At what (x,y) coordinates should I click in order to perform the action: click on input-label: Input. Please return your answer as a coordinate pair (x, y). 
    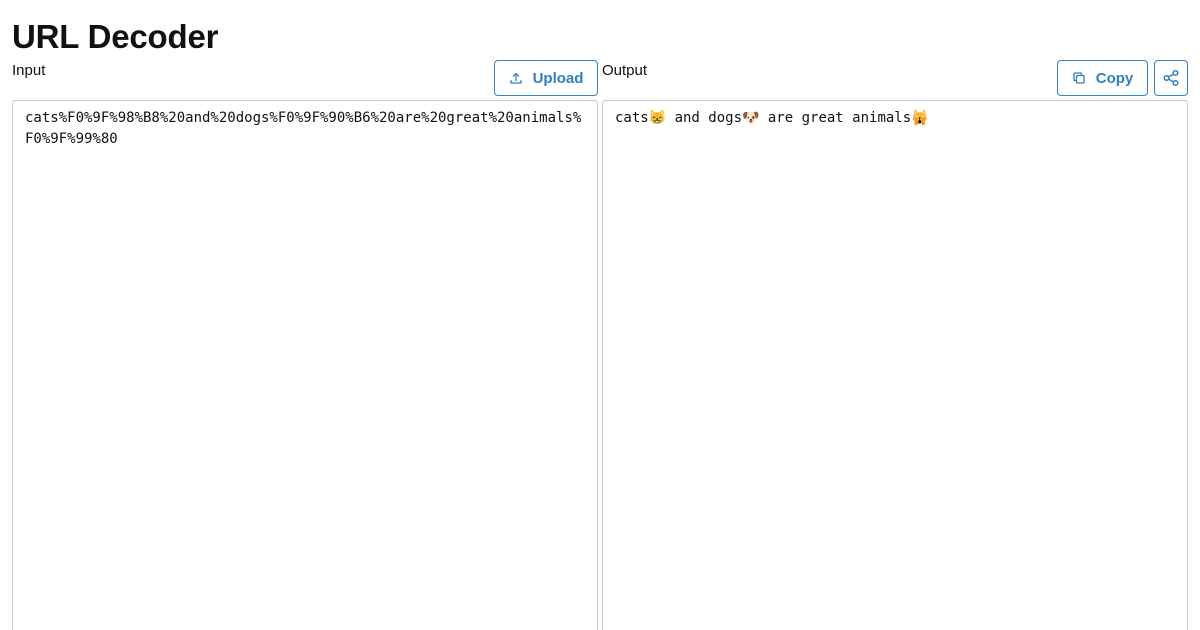
    Looking at the image, I should click on (29, 70).